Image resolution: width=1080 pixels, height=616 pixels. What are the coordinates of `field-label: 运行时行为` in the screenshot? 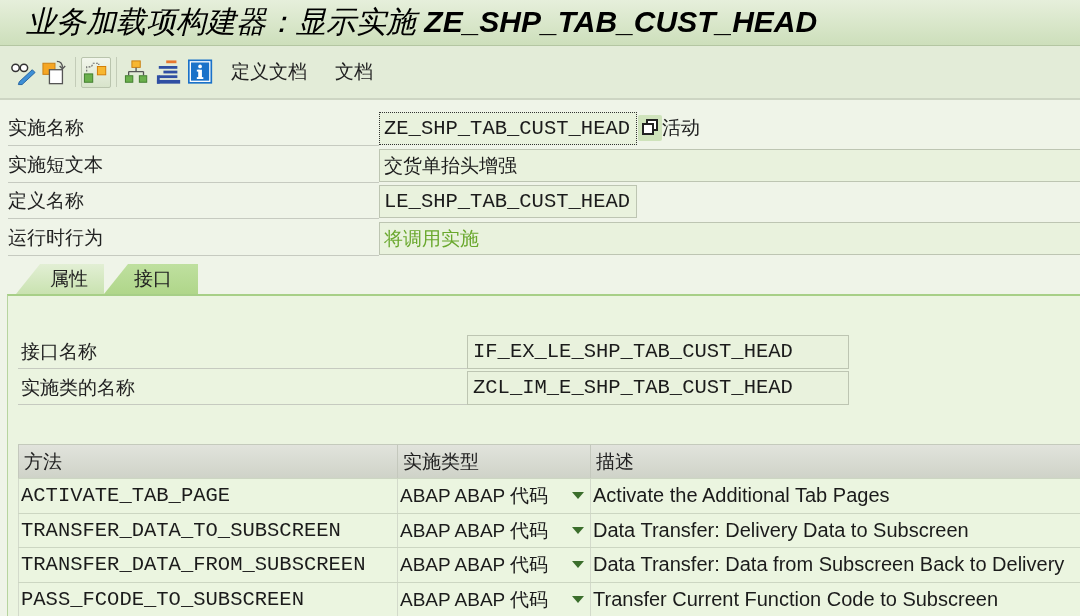 It's located at (193, 238).